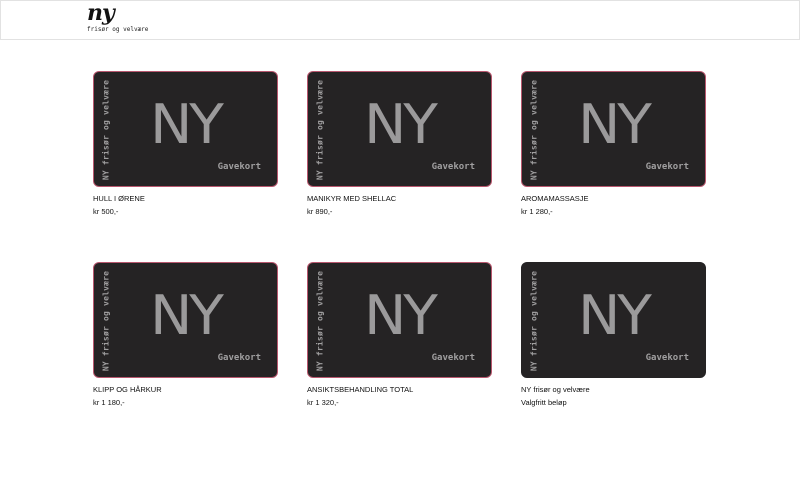 The image size is (800, 500). I want to click on product-price: kr 1 280,-, so click(537, 211).